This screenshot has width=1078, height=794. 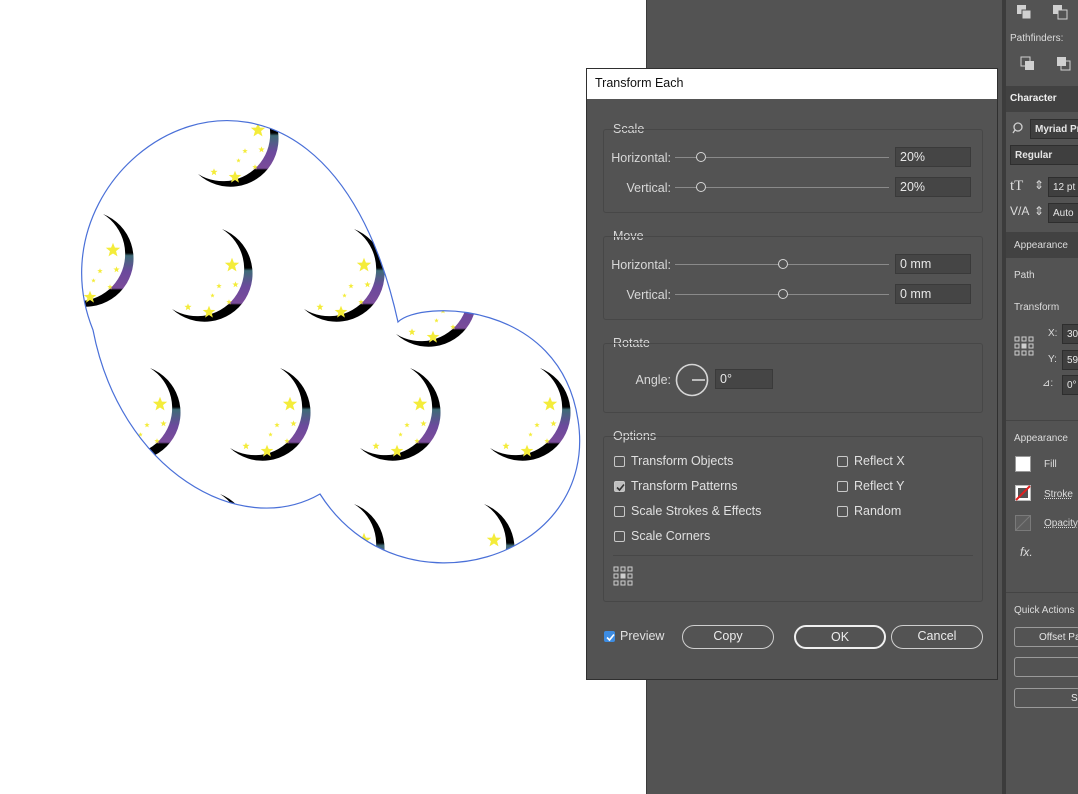 I want to click on pathfinder-shape-mode-icon, so click(x=1024, y=13).